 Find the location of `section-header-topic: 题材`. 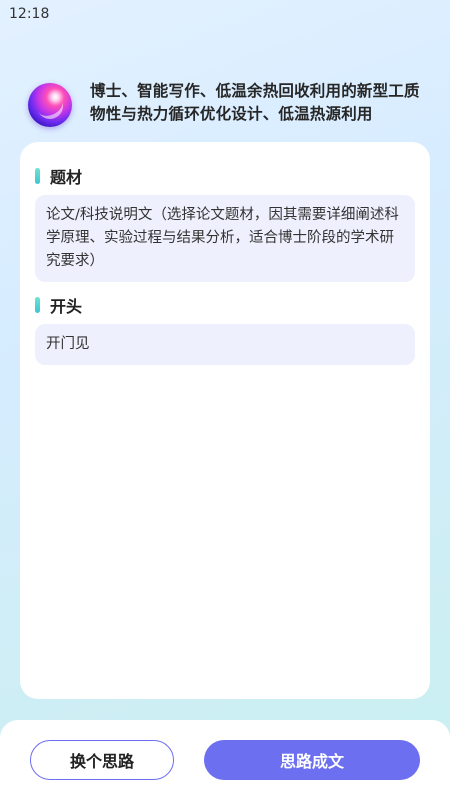

section-header-topic: 题材 is located at coordinates (58, 176).